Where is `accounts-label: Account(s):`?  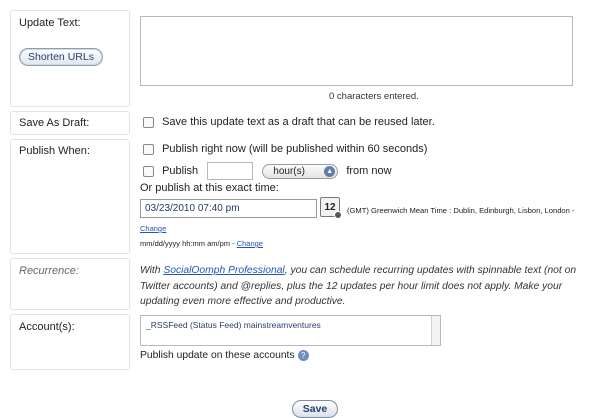 accounts-label: Account(s): is located at coordinates (47, 327).